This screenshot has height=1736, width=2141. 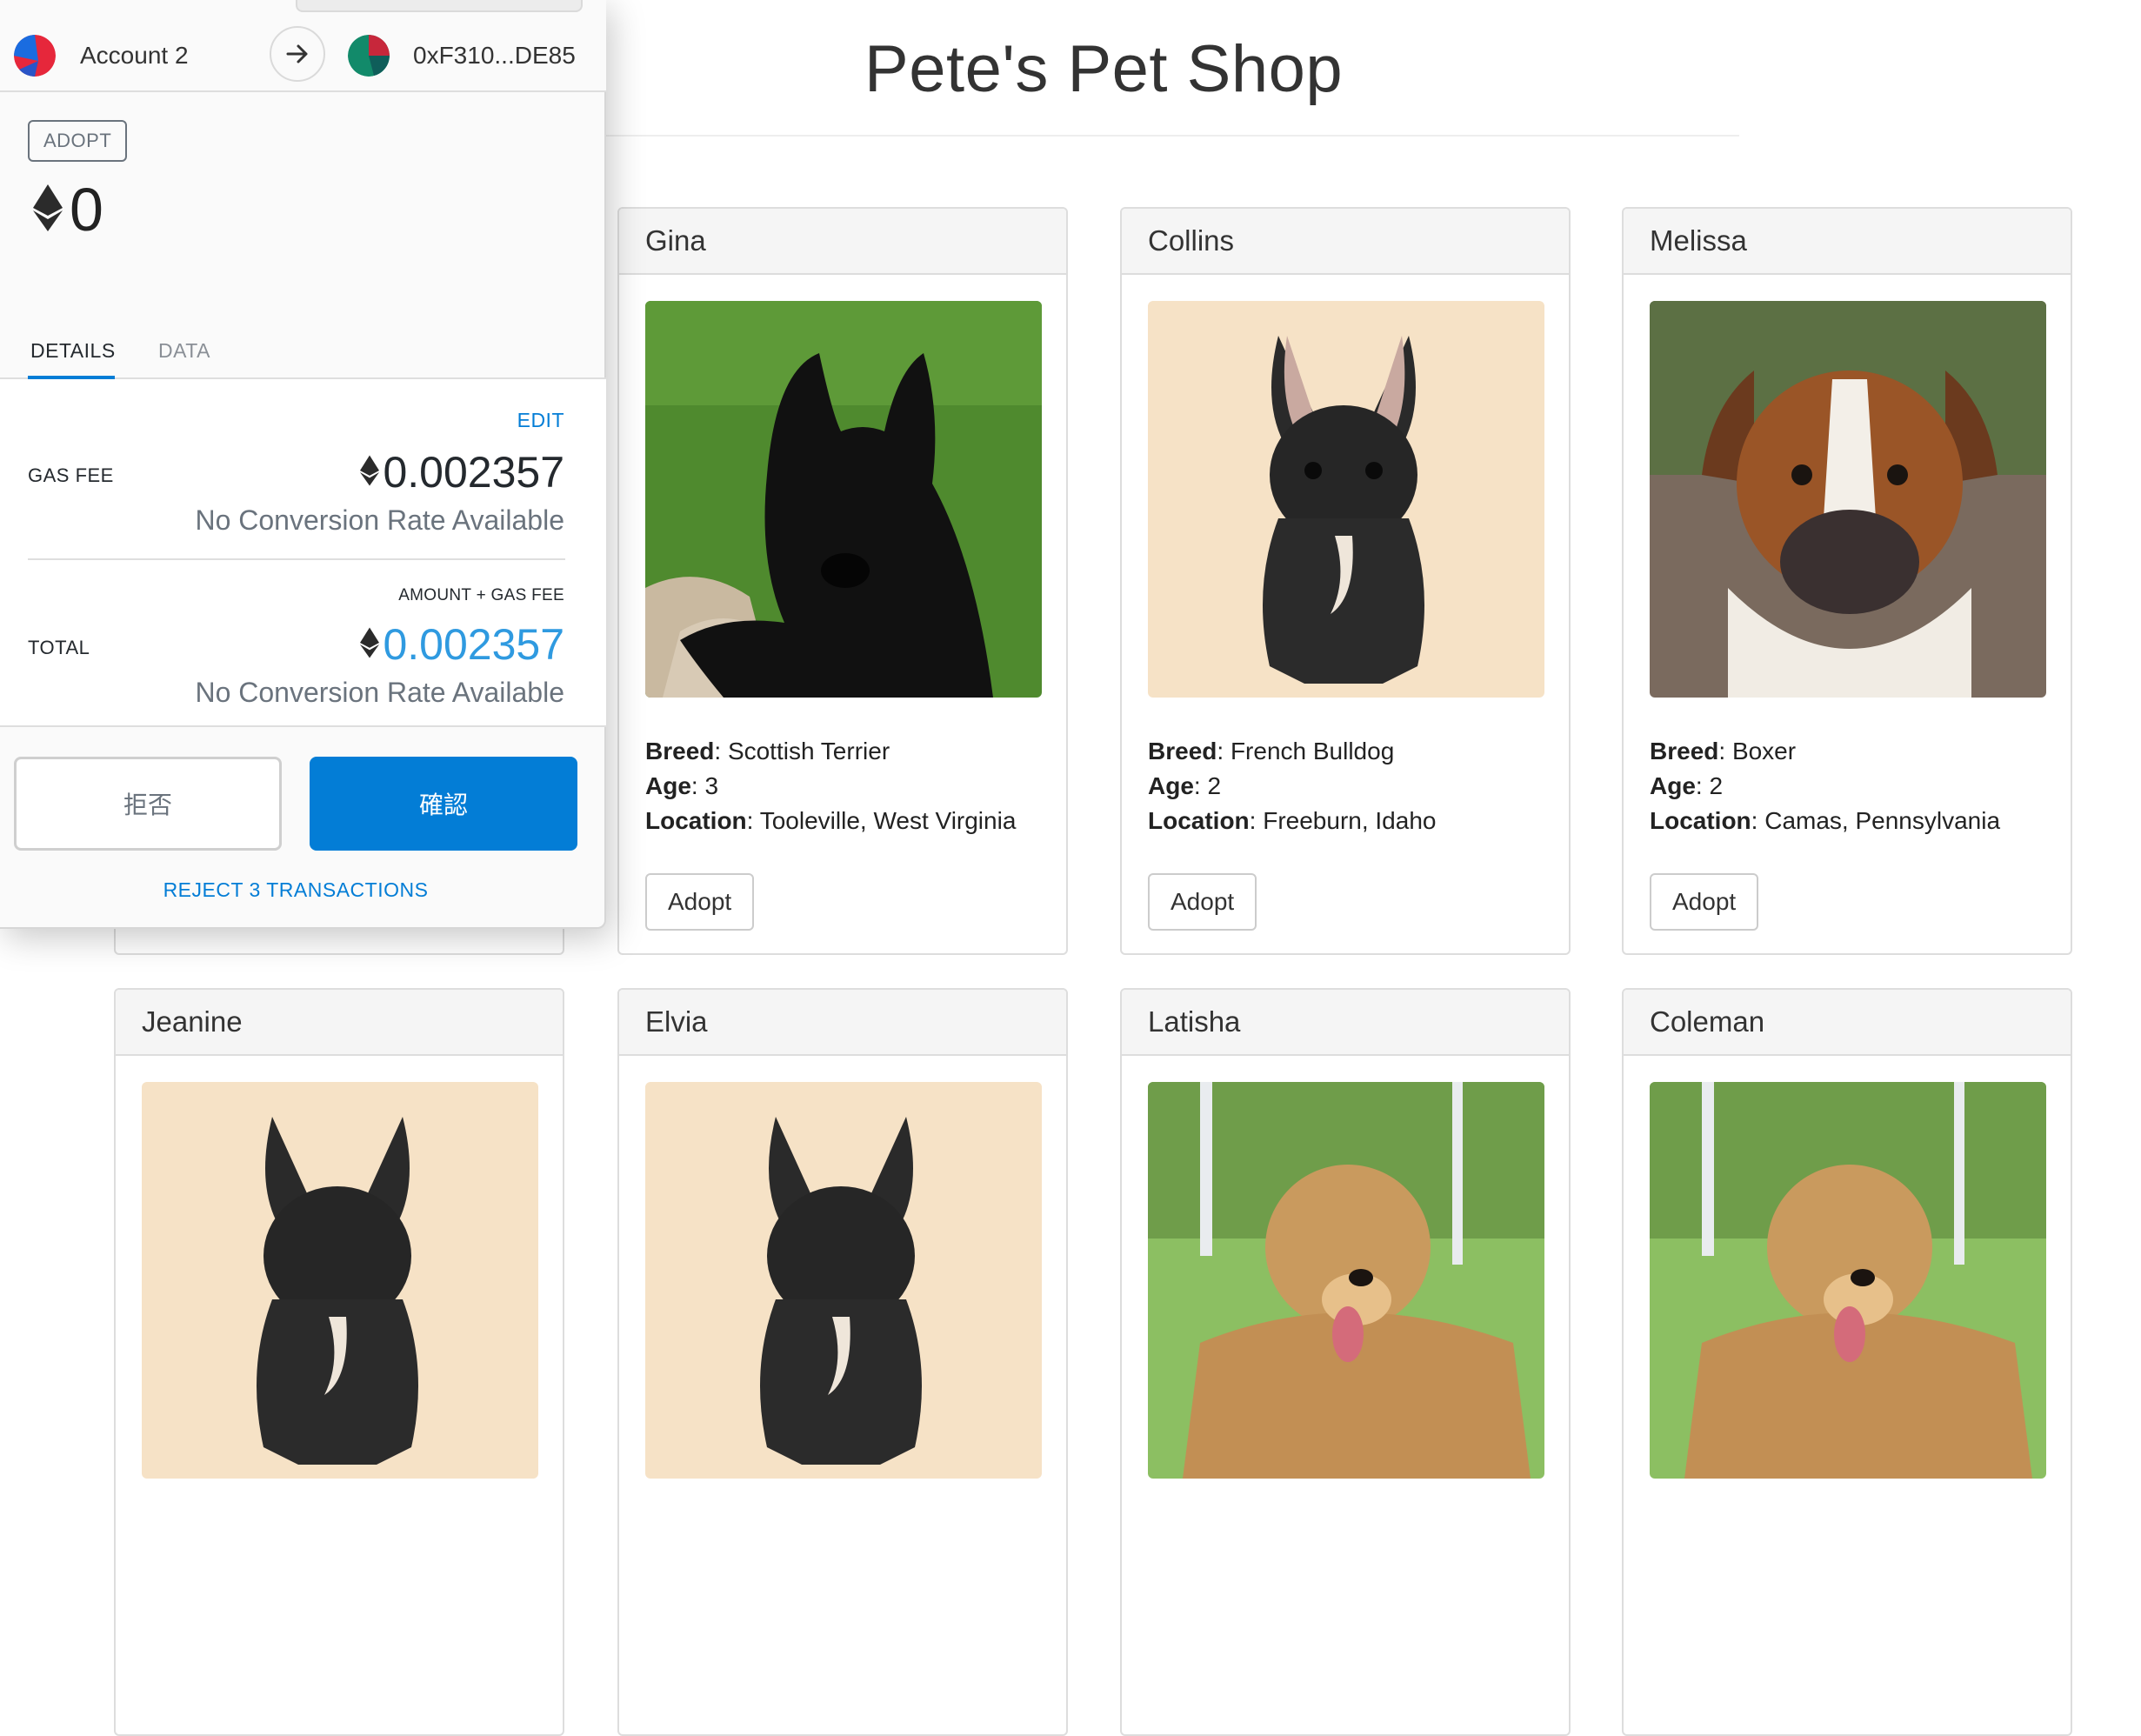 I want to click on amount-value: 0, so click(x=86, y=210).